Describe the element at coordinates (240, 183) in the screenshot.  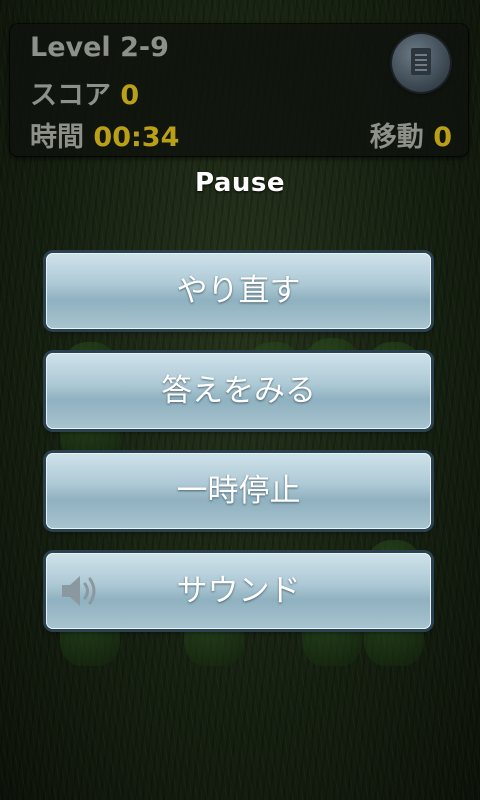
I see `pause-title: Pause` at that location.